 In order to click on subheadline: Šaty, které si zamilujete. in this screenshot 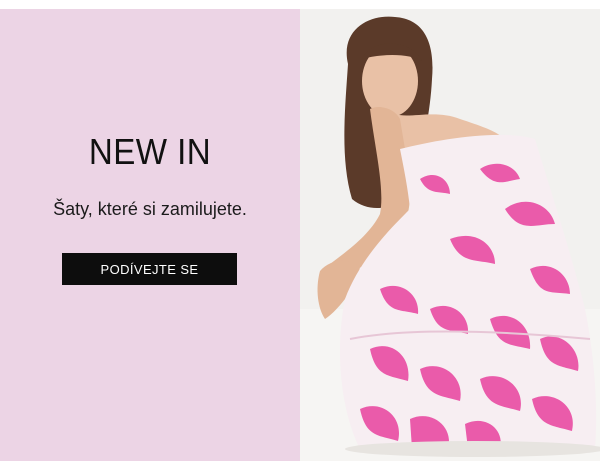, I will do `click(150, 209)`.